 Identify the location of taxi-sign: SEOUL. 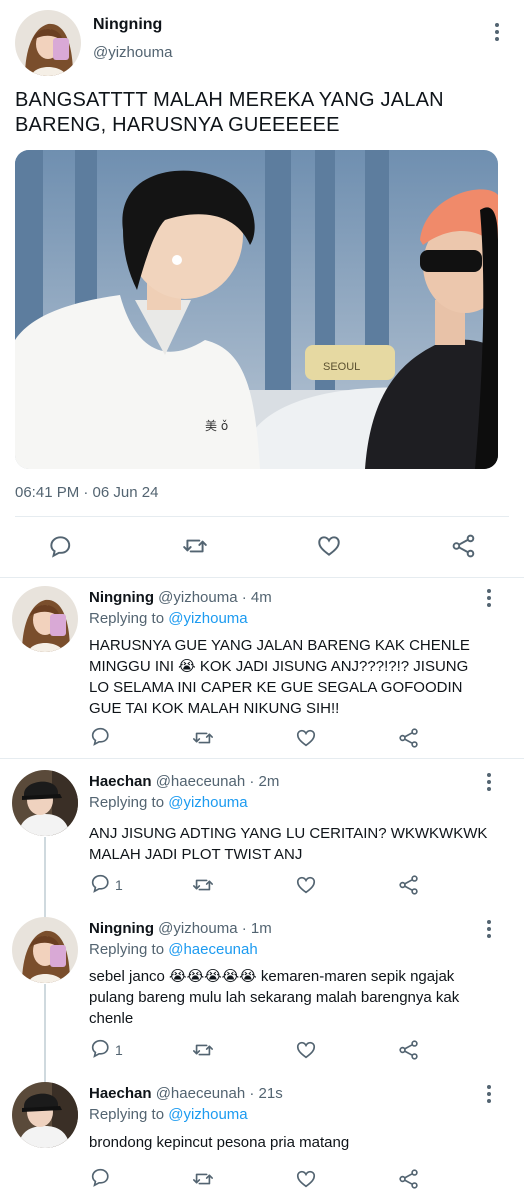
(341, 367).